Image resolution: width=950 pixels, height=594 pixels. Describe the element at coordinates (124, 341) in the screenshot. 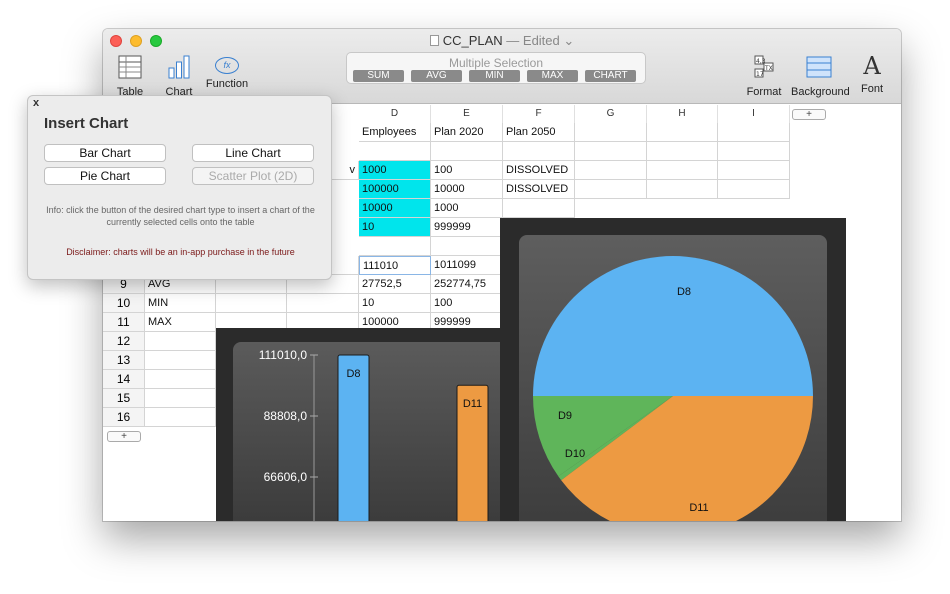

I see `row-header-12: 12` at that location.